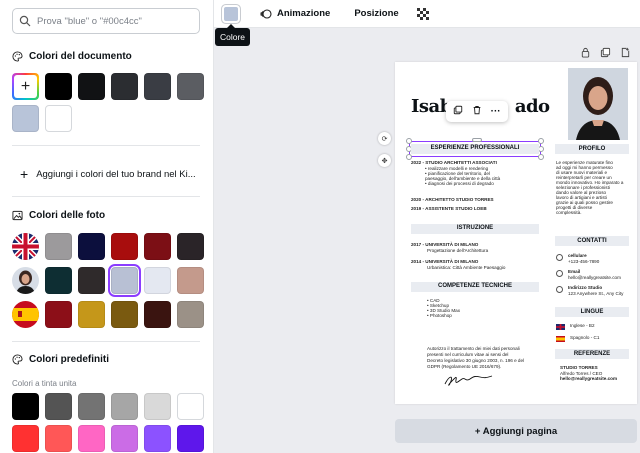  I want to click on phone-icon, so click(559, 257).